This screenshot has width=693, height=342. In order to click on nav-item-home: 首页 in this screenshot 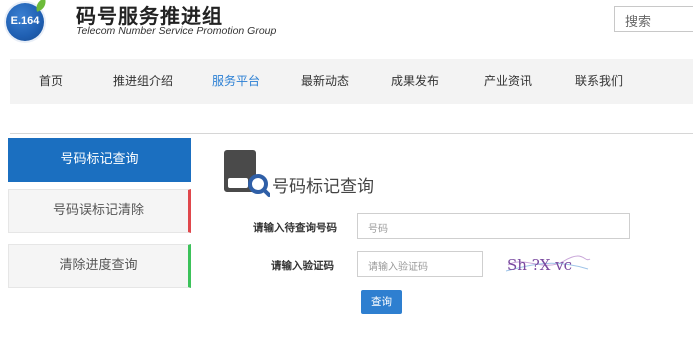, I will do `click(51, 81)`.